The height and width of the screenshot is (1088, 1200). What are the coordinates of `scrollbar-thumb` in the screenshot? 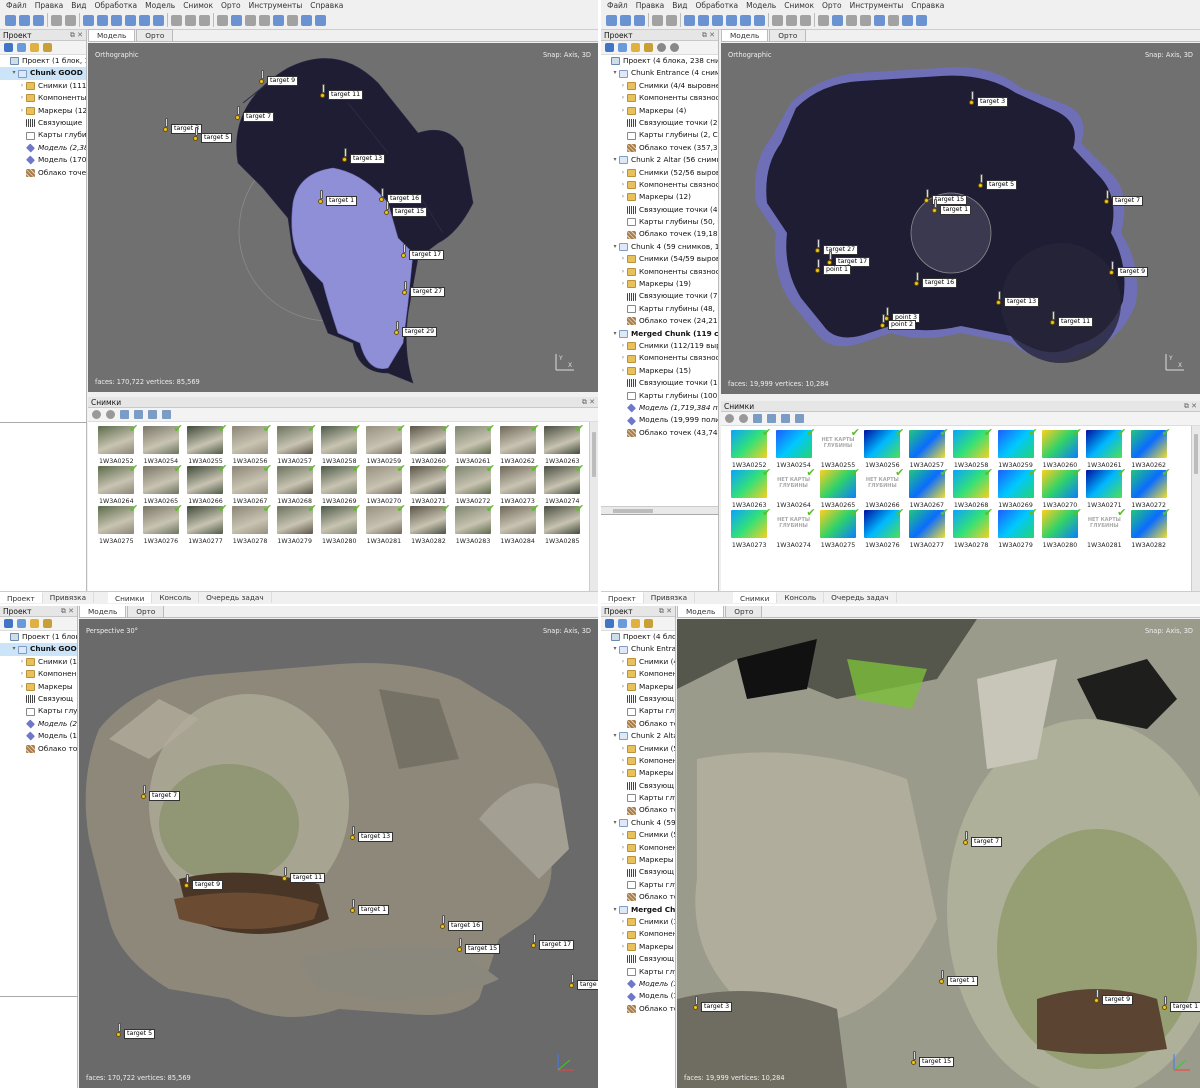 It's located at (594, 454).